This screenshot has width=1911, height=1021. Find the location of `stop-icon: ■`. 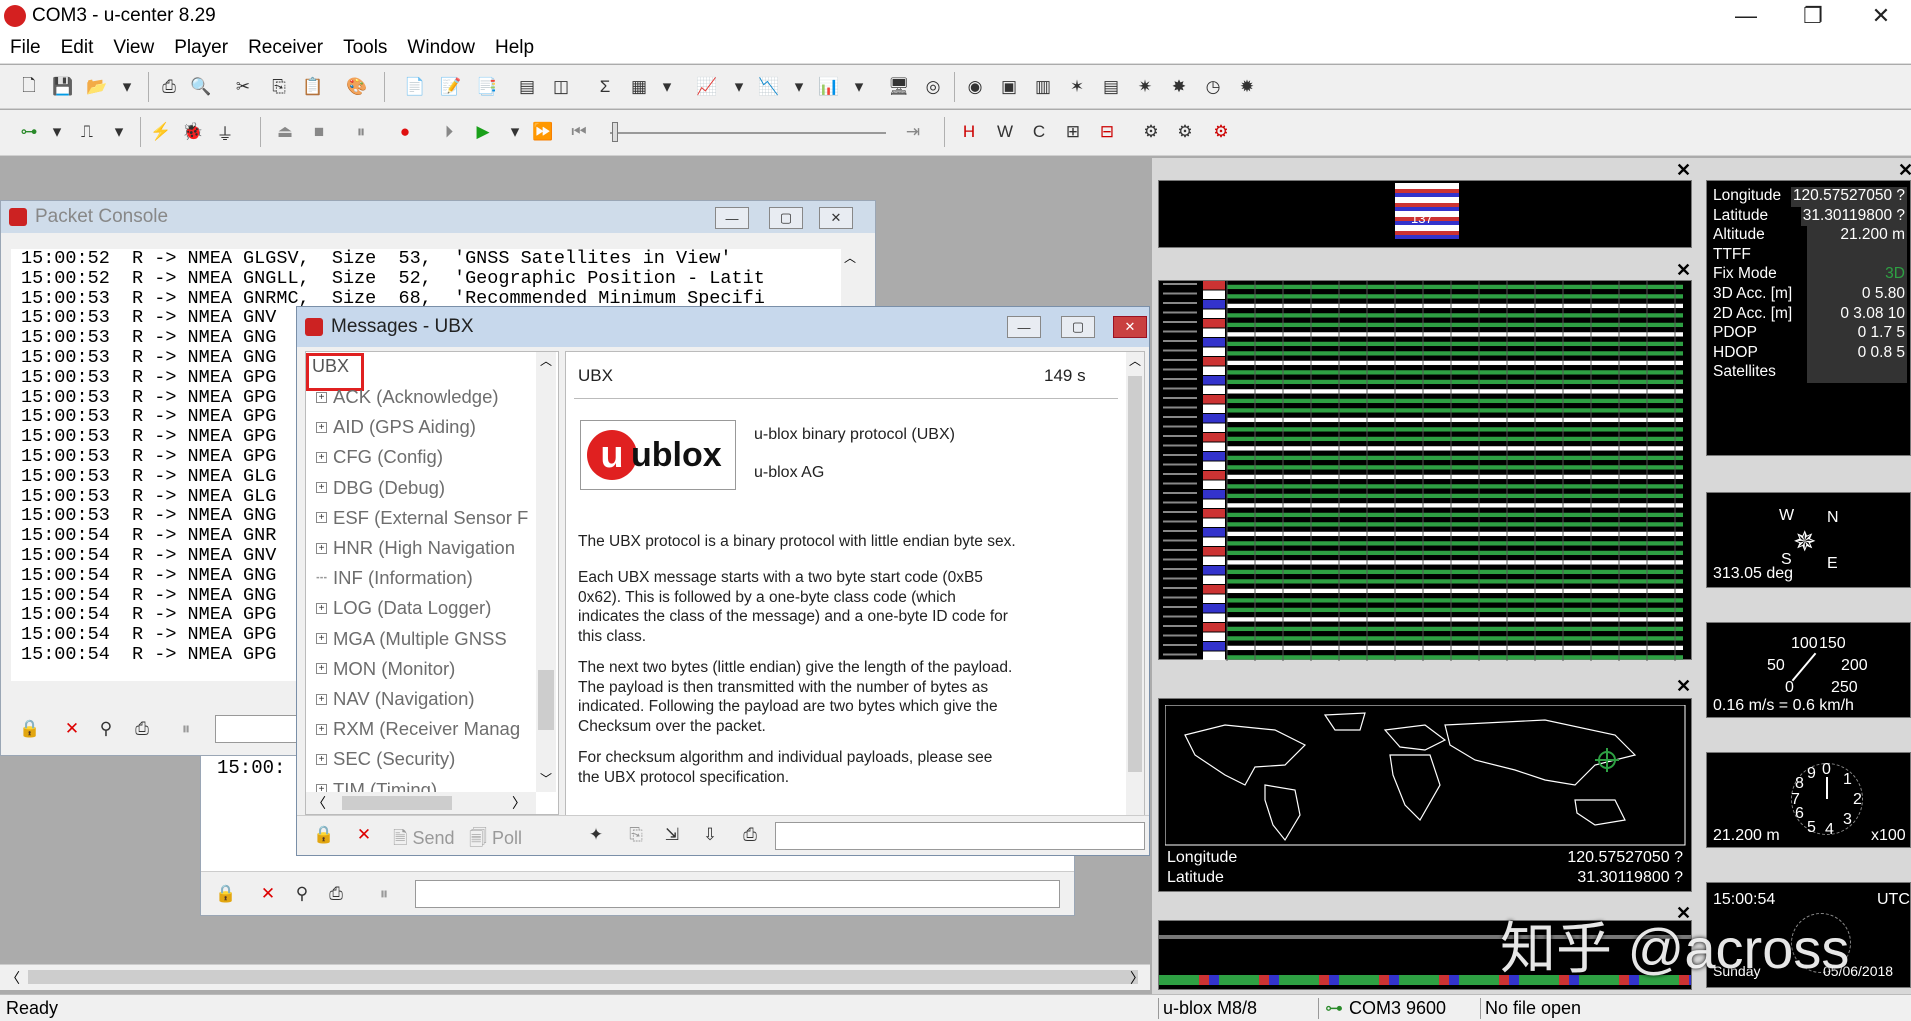

stop-icon: ■ is located at coordinates (319, 132).